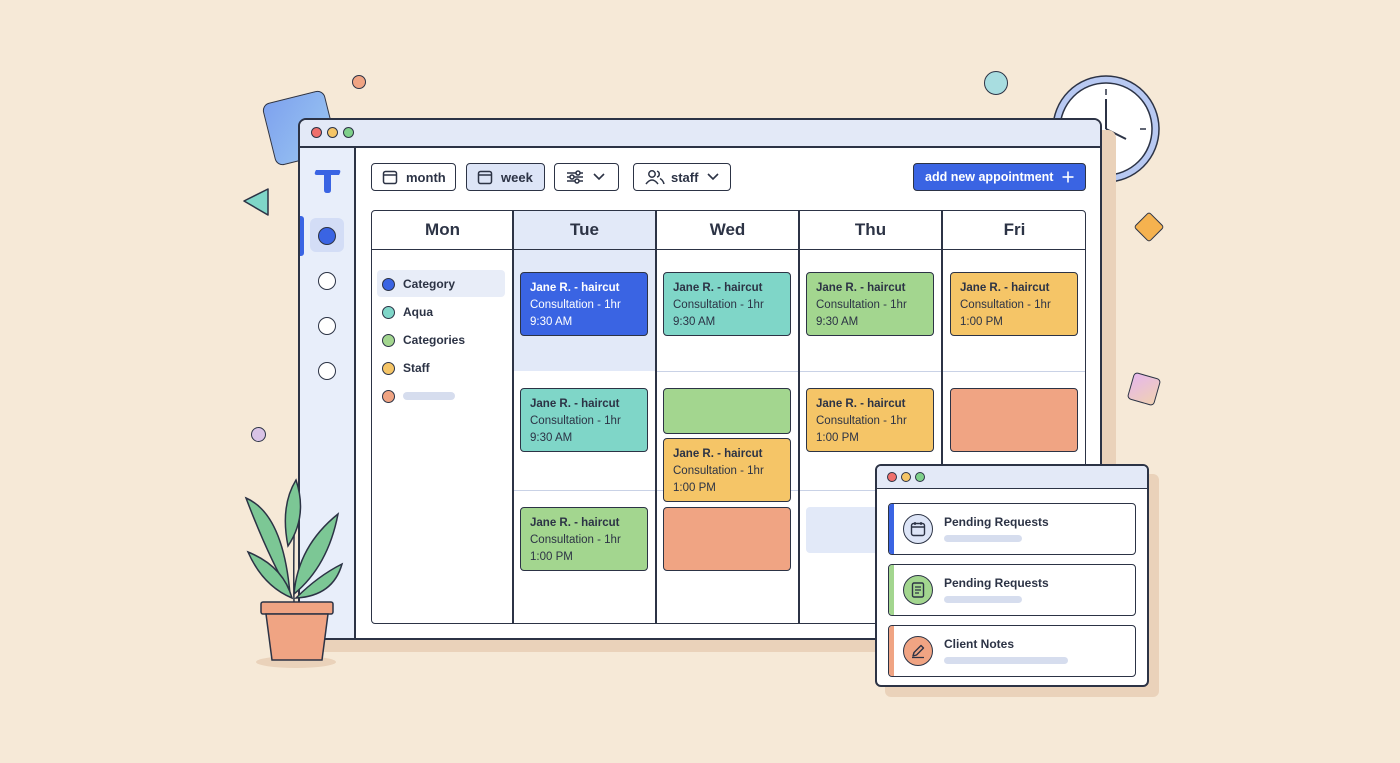 This screenshot has width=1400, height=763. What do you see at coordinates (359, 82) in the screenshot?
I see `decor-dot-orange` at bounding box center [359, 82].